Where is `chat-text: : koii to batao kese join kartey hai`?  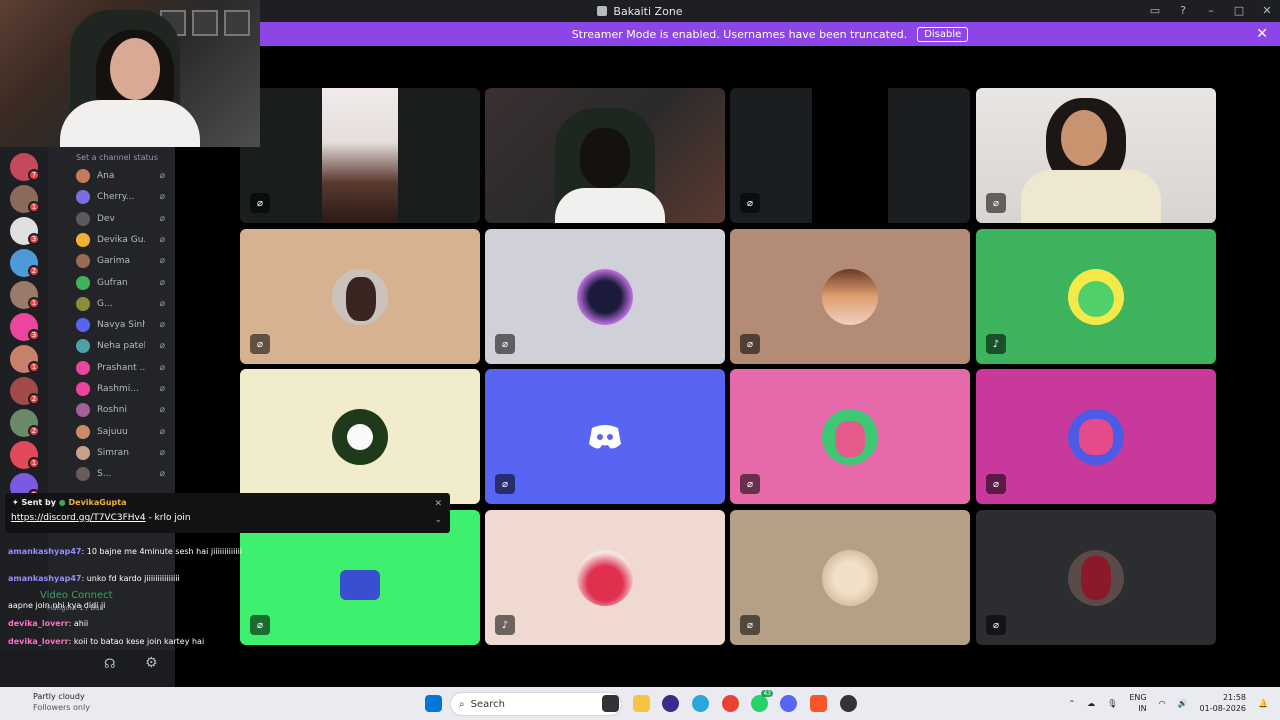 chat-text: : koii to batao kese join kartey hai is located at coordinates (136, 641).